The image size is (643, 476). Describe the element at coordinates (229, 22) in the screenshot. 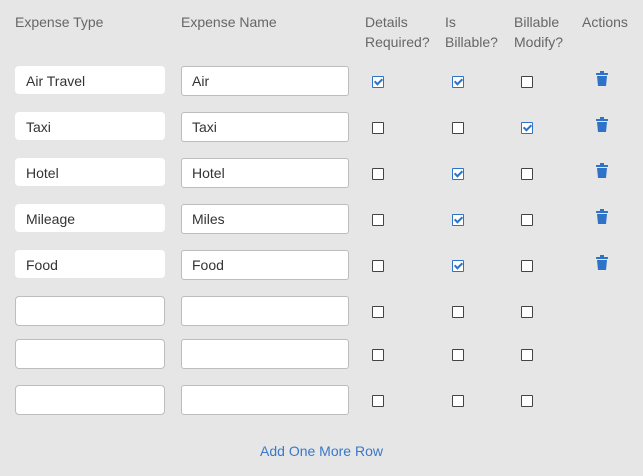

I see `header-expense-name: Expense Name` at that location.